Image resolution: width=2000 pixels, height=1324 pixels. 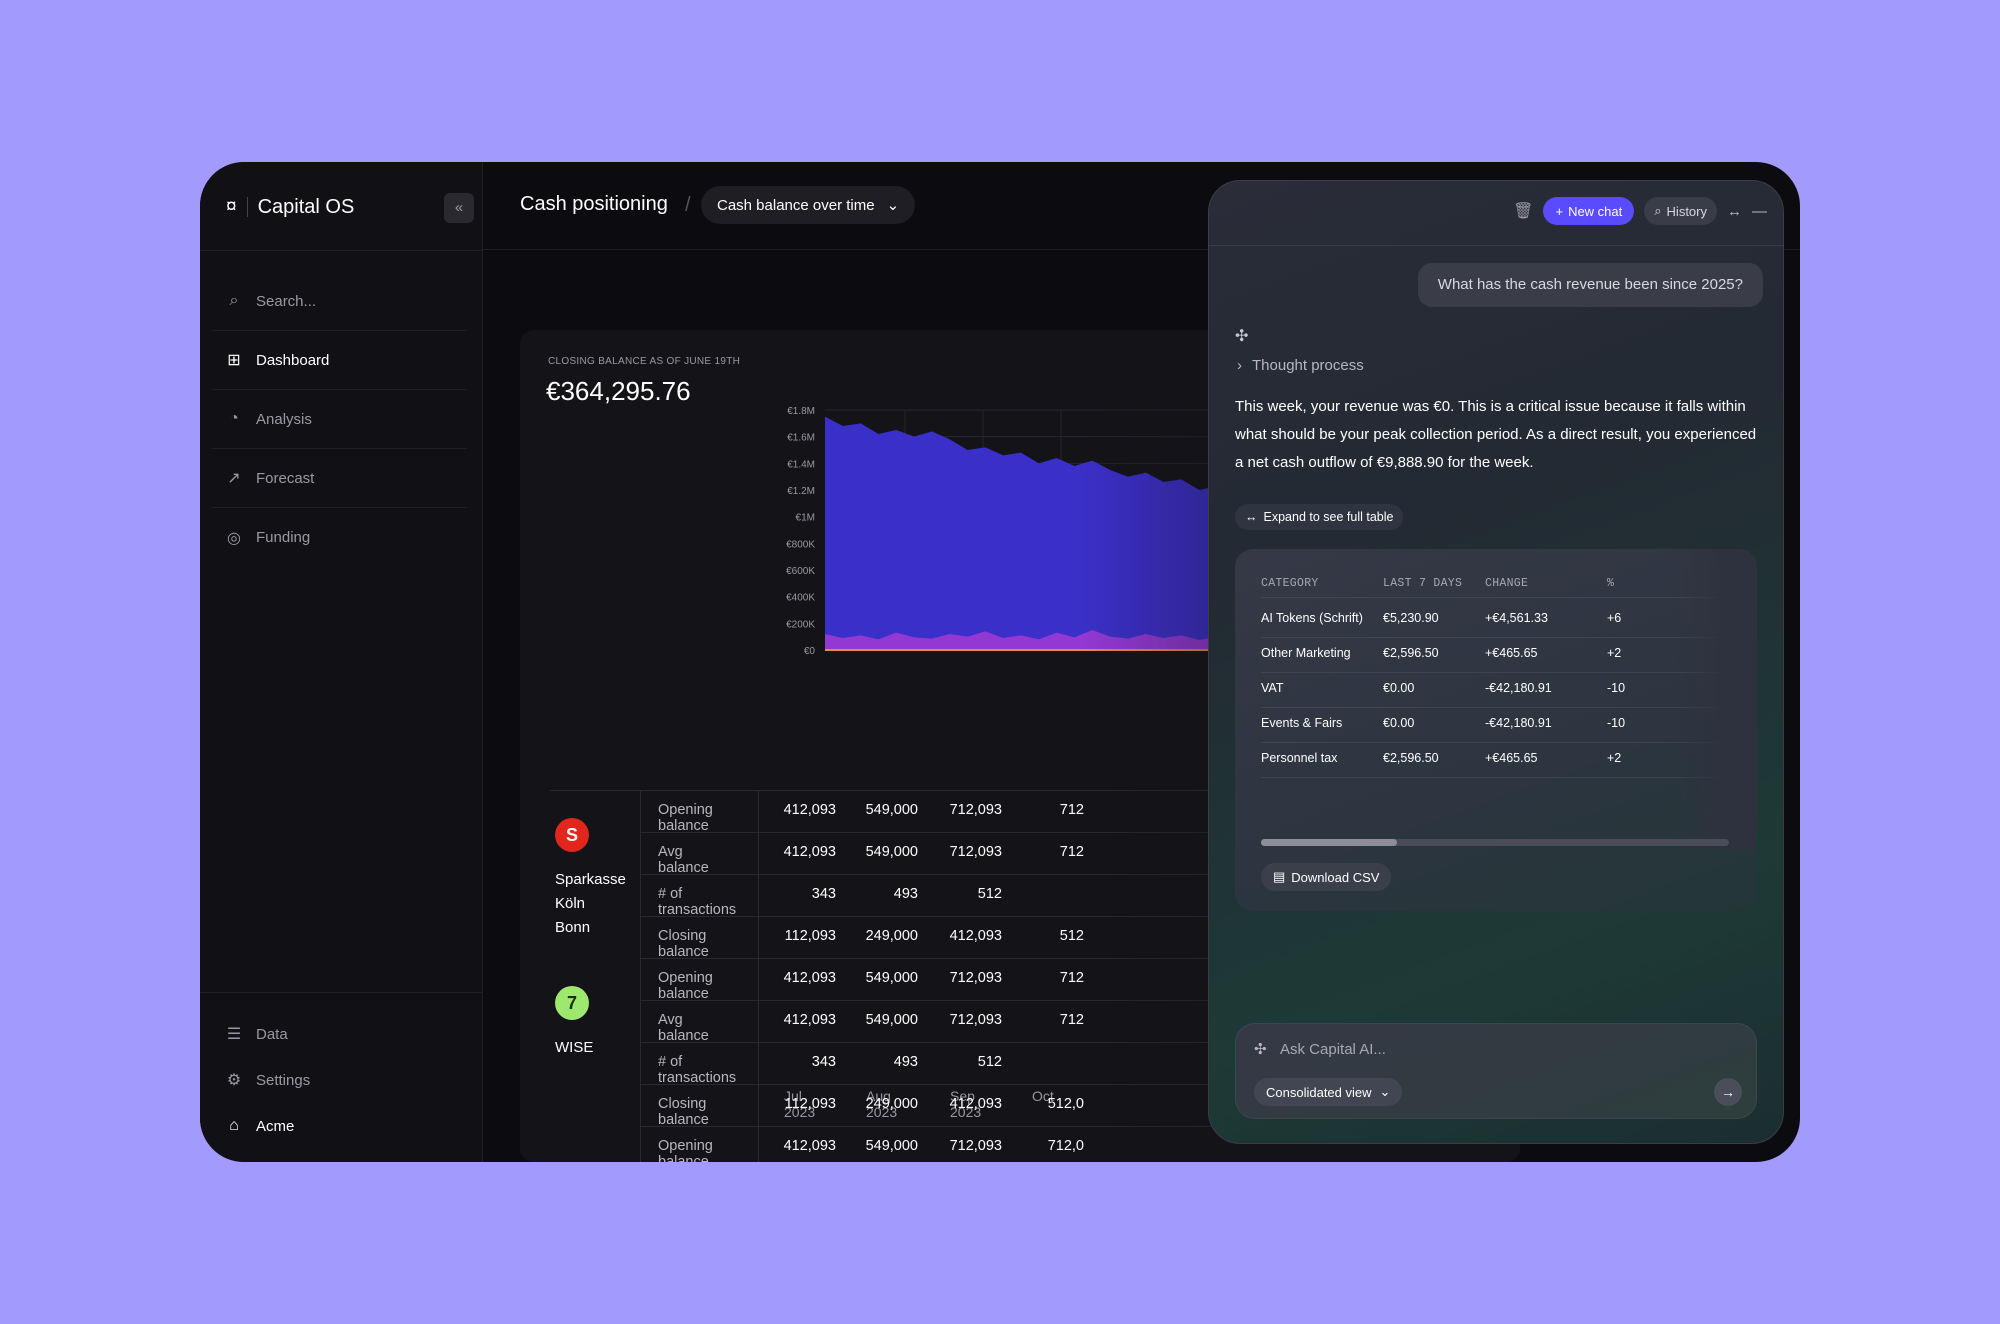 I want to click on result-cell-change: +€4,561.33, so click(x=1516, y=618).